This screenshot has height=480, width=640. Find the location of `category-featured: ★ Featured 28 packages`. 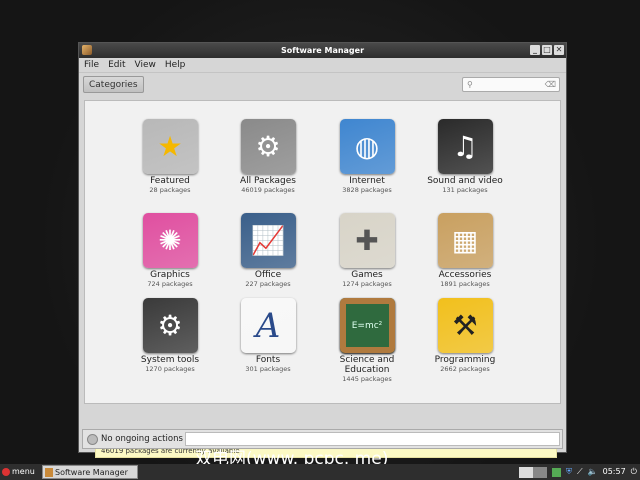

category-featured: ★ Featured 28 packages is located at coordinates (170, 157).